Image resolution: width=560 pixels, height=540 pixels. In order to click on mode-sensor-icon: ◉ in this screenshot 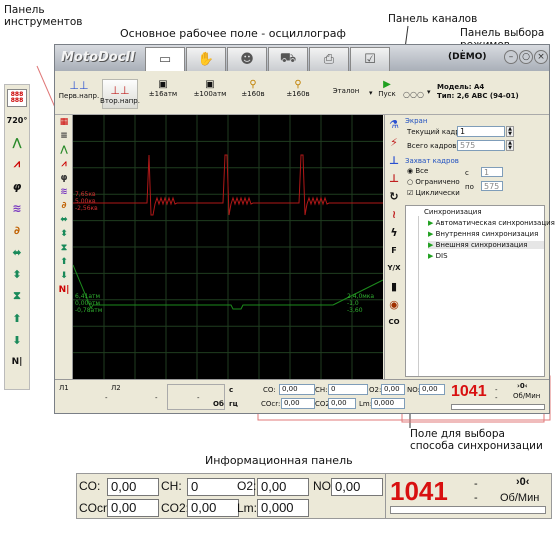, I will do `click(394, 304)`.